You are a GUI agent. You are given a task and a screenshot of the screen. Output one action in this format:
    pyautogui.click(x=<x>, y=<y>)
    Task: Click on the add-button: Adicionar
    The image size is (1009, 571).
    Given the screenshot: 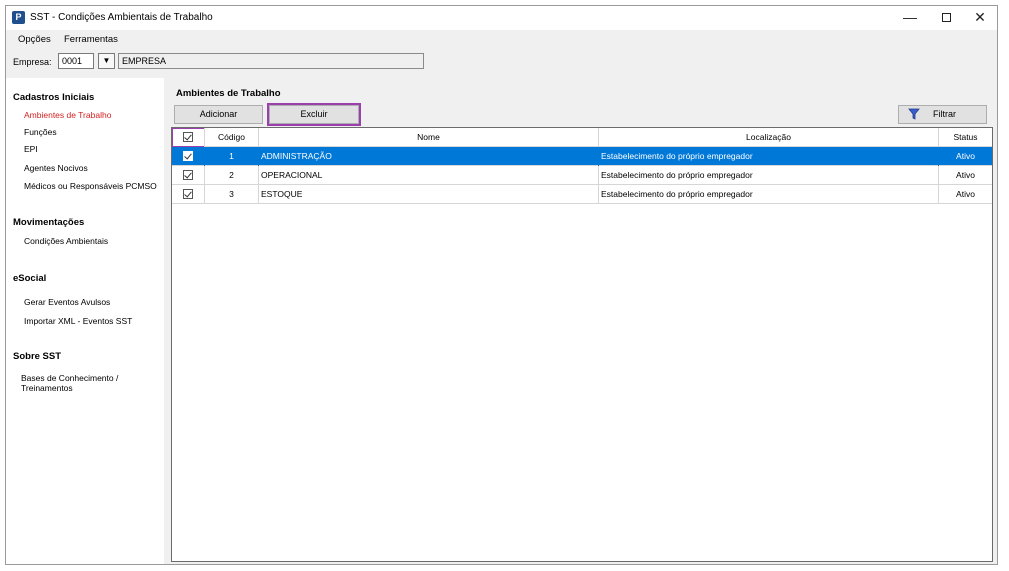 What is the action you would take?
    pyautogui.click(x=218, y=114)
    